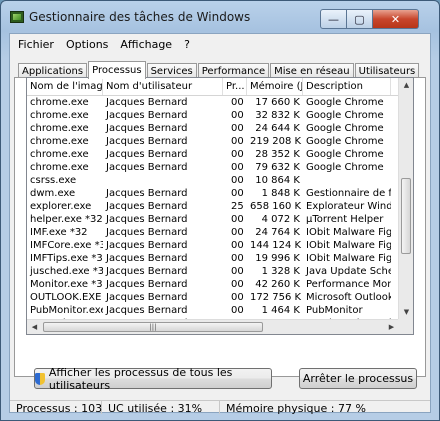 The height and width of the screenshot is (421, 440). What do you see at coordinates (66, 271) in the screenshot?
I see `cell-image-name: jusched.exe *32` at bounding box center [66, 271].